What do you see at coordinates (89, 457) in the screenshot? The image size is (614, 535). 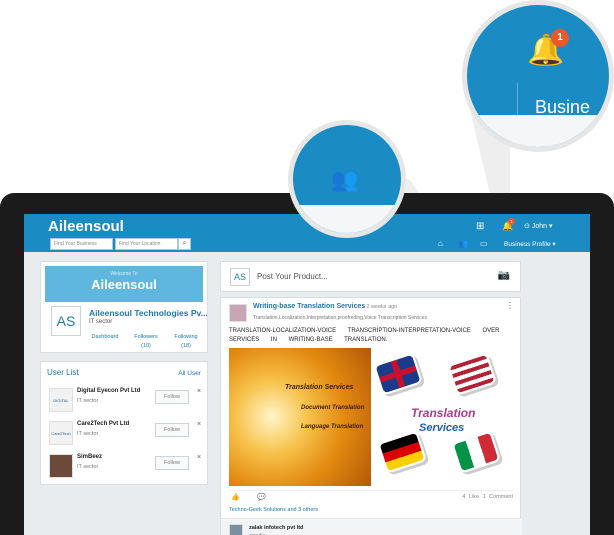 I see `user-name: SimBeez` at bounding box center [89, 457].